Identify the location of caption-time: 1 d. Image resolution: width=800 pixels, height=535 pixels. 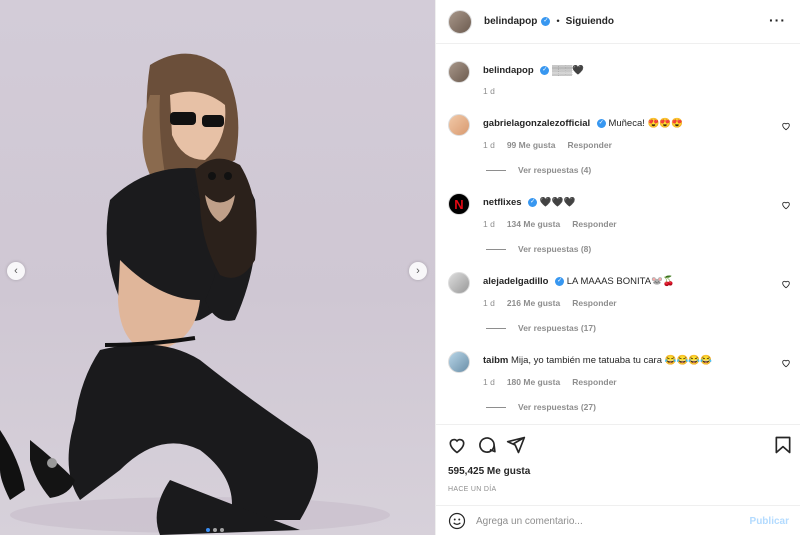
(489, 91).